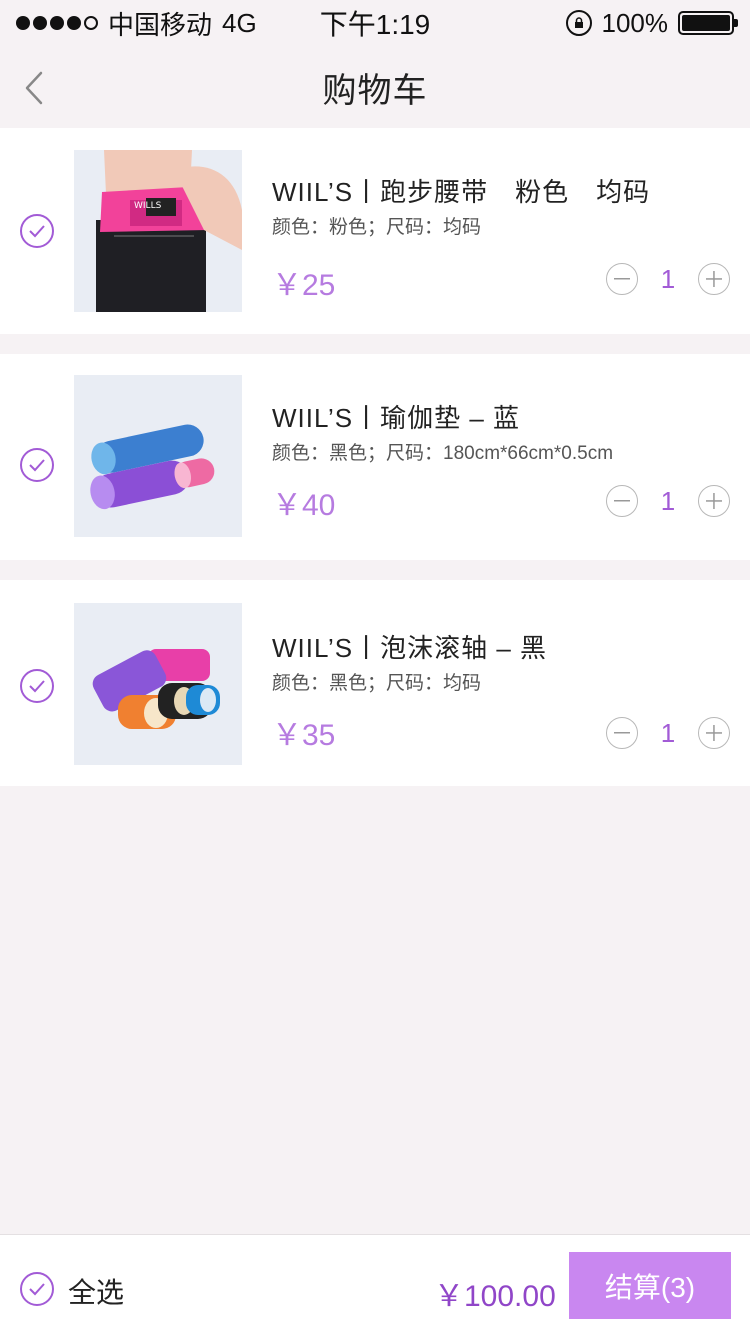 The image size is (750, 1334). What do you see at coordinates (158, 231) in the screenshot?
I see `product-image: WILLS` at bounding box center [158, 231].